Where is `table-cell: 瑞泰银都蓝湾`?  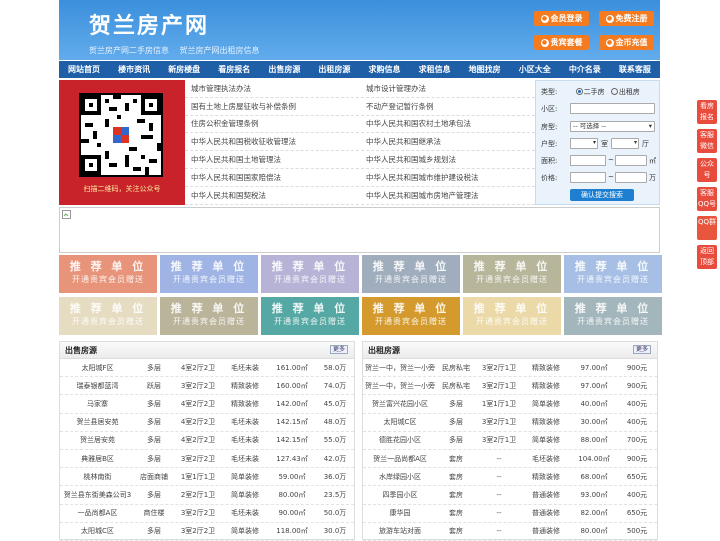
table-cell: 瑞泰银都蓝湾 is located at coordinates (97, 385).